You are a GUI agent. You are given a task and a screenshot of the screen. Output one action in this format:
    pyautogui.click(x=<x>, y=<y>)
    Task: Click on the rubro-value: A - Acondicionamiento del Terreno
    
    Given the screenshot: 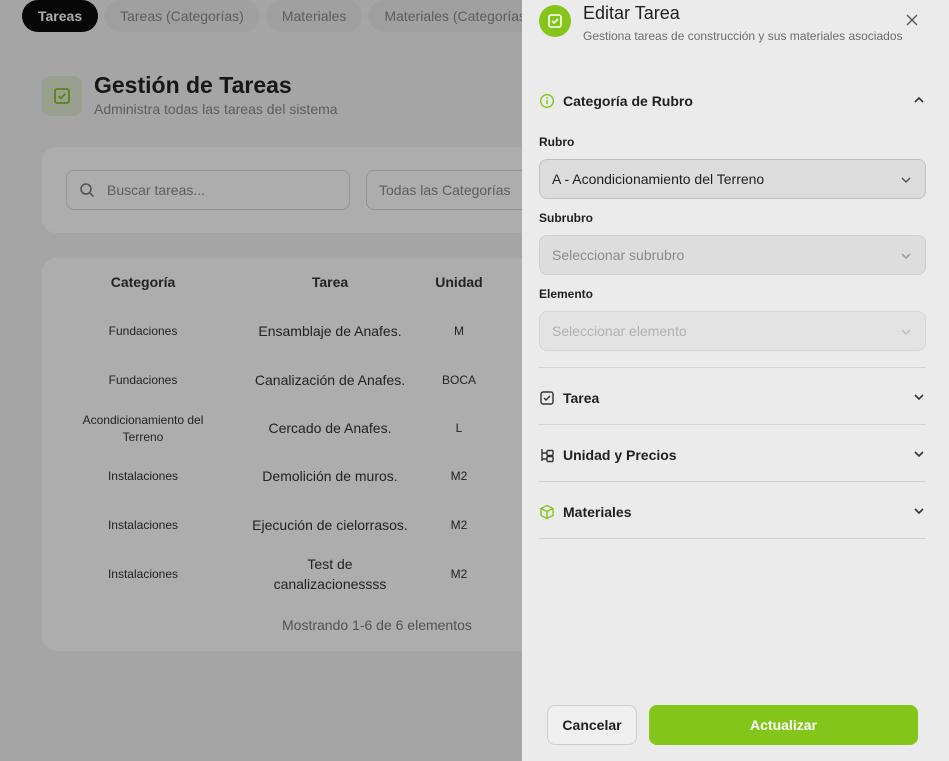 What is the action you would take?
    pyautogui.click(x=658, y=179)
    